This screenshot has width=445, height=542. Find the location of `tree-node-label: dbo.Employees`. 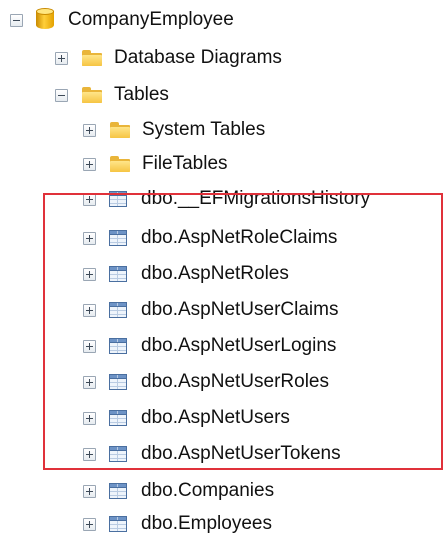

tree-node-label: dbo.Employees is located at coordinates (206, 523).